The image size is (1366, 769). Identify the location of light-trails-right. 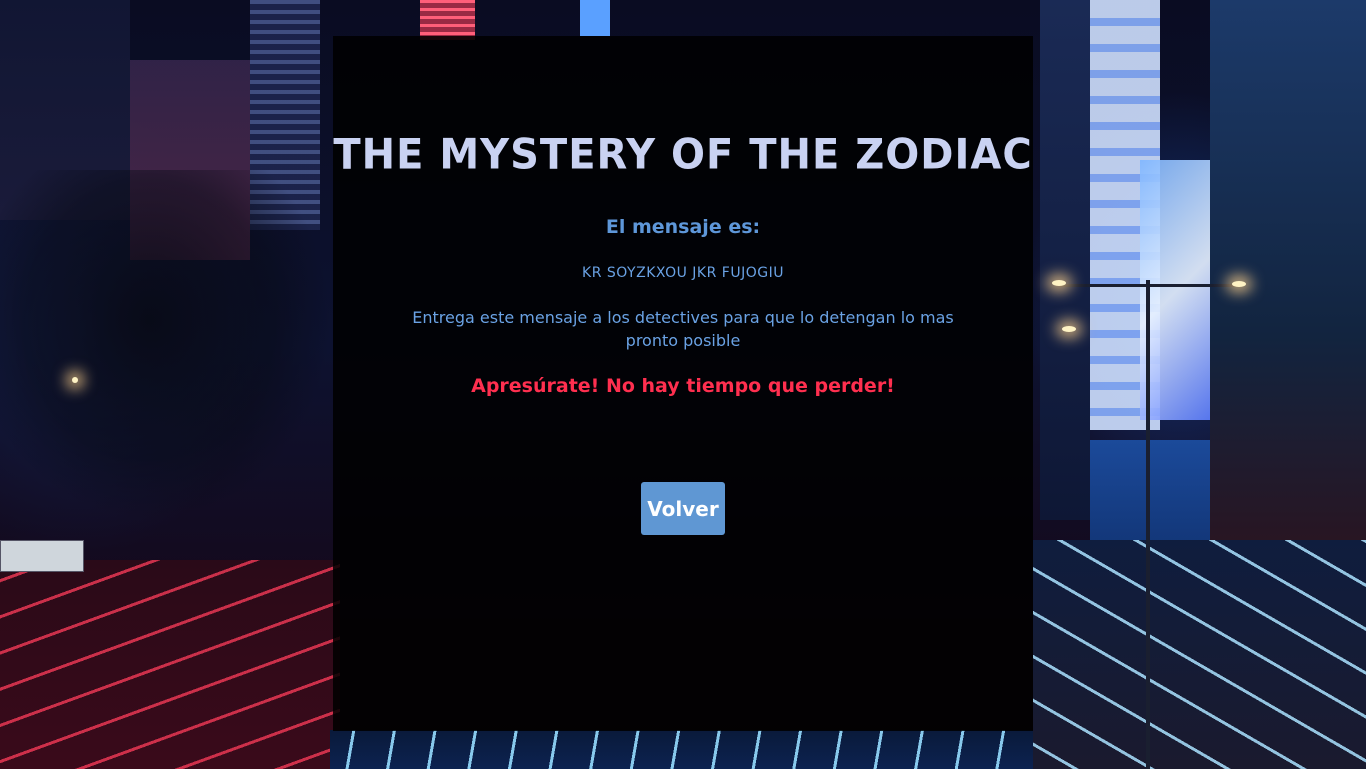
(1199, 654).